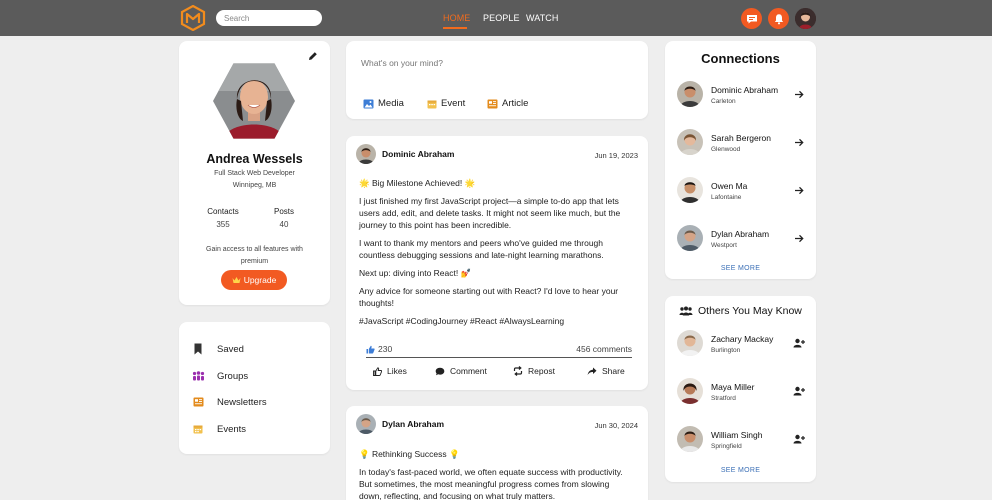 The image size is (992, 500). I want to click on upgrade-label: Upgrade, so click(260, 280).